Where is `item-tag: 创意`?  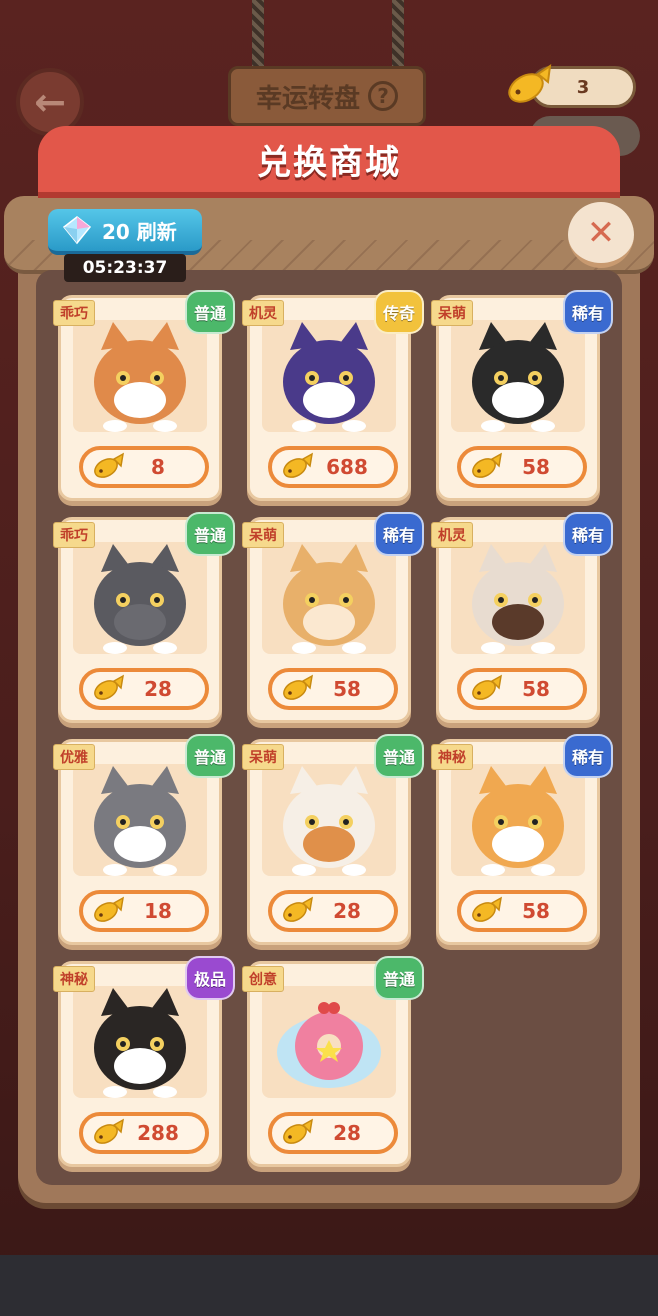
item-tag: 创意 is located at coordinates (263, 979).